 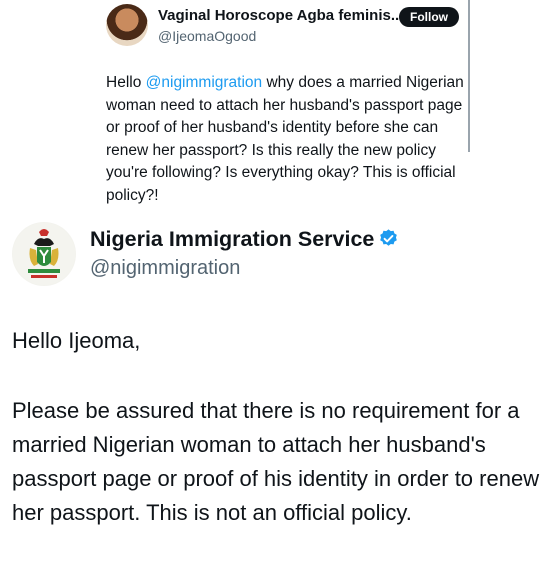 What do you see at coordinates (429, 17) in the screenshot?
I see `follow-button: Follow` at bounding box center [429, 17].